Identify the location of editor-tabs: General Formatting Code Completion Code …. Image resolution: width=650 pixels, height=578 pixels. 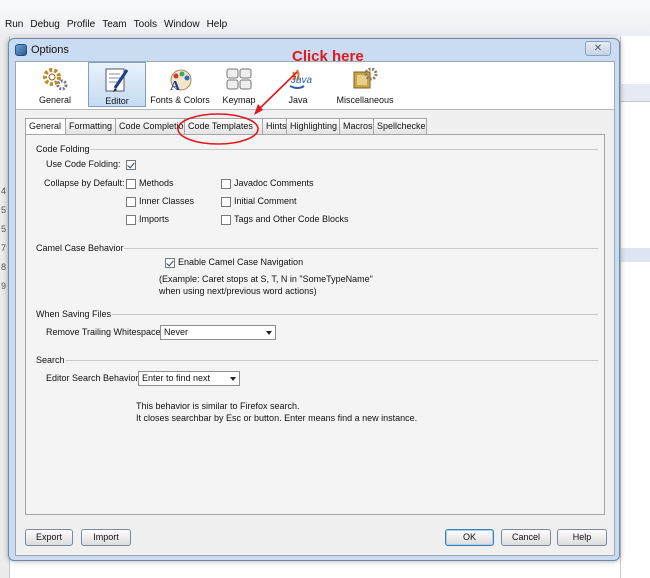
(226, 126).